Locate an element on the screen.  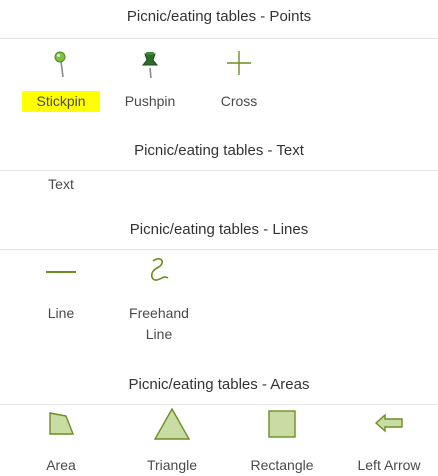
symbol-cross: Cross is located at coordinates (239, 86).